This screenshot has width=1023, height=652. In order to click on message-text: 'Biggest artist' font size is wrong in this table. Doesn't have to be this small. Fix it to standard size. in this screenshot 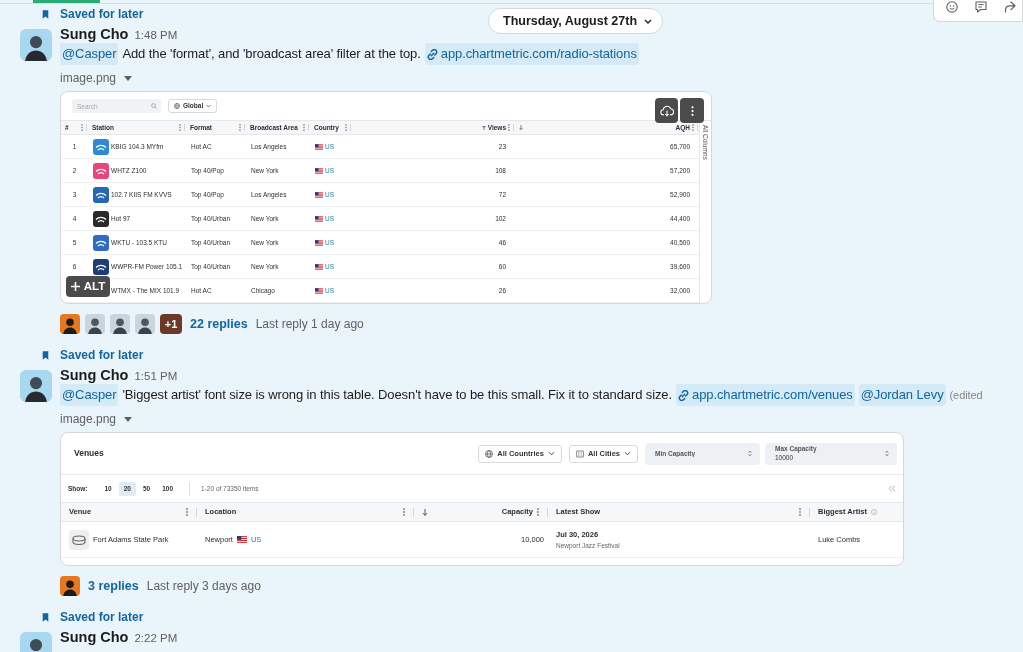, I will do `click(397, 395)`.